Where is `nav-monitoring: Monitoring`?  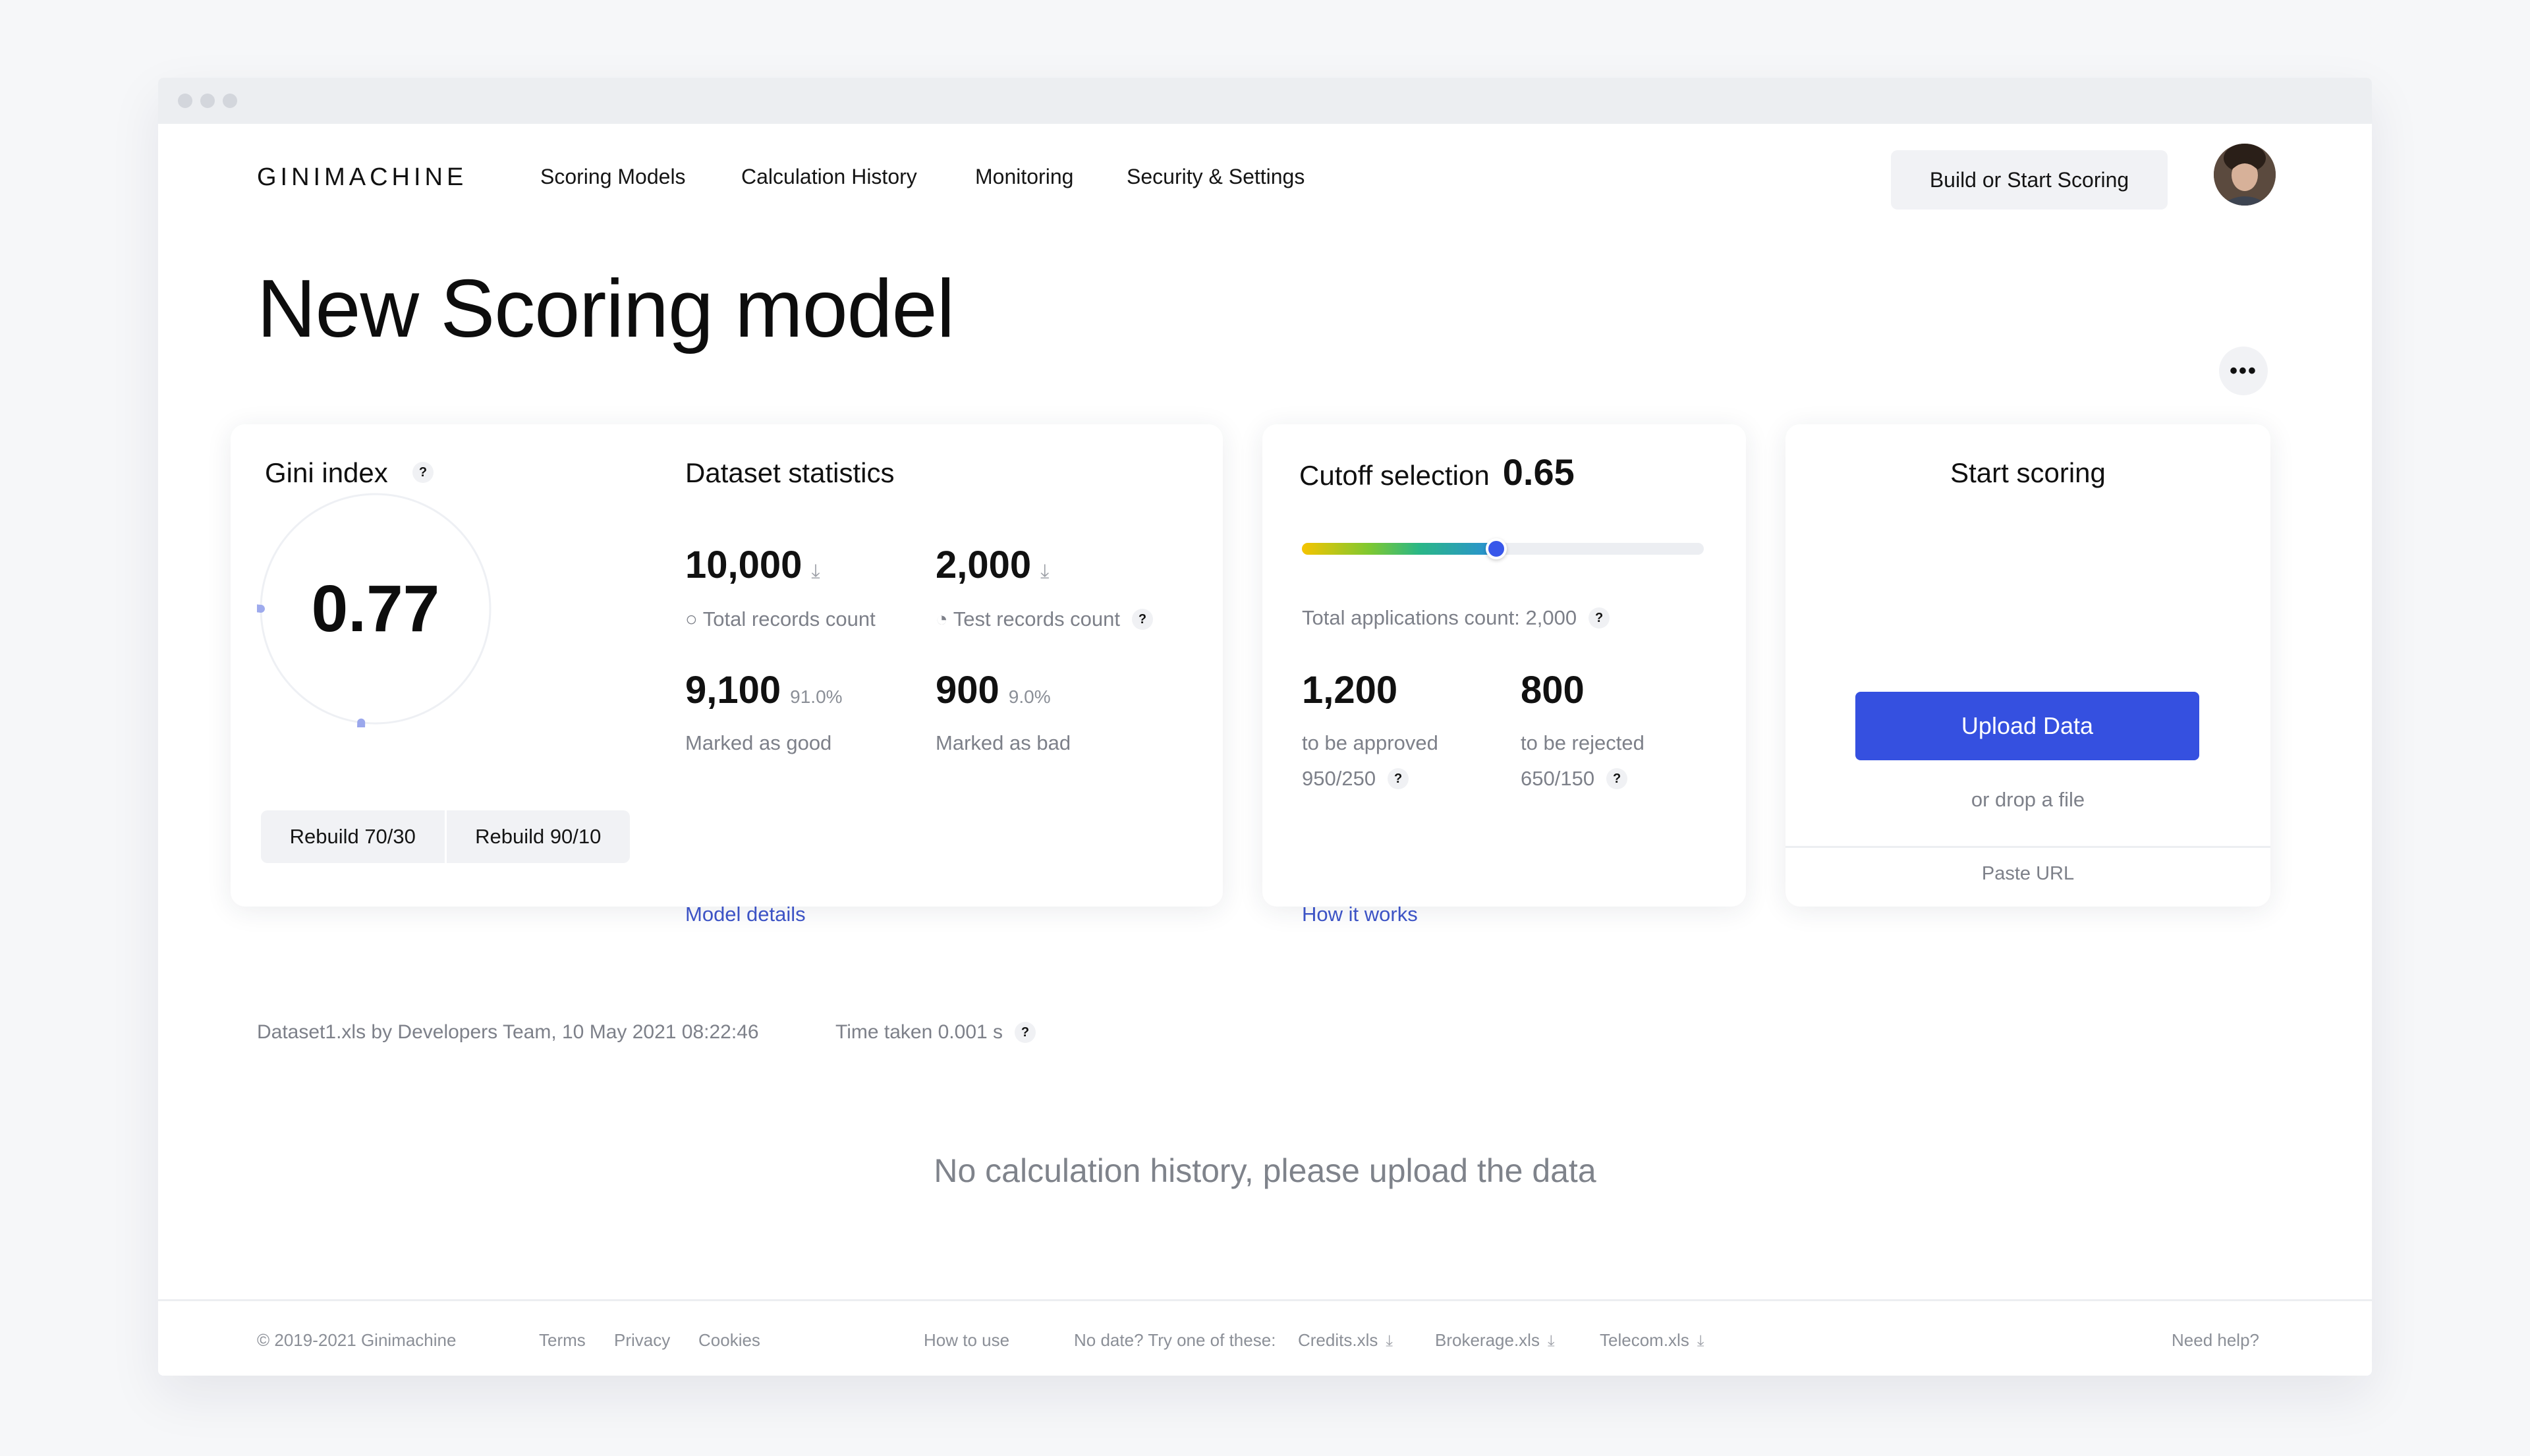 nav-monitoring: Monitoring is located at coordinates (1024, 177).